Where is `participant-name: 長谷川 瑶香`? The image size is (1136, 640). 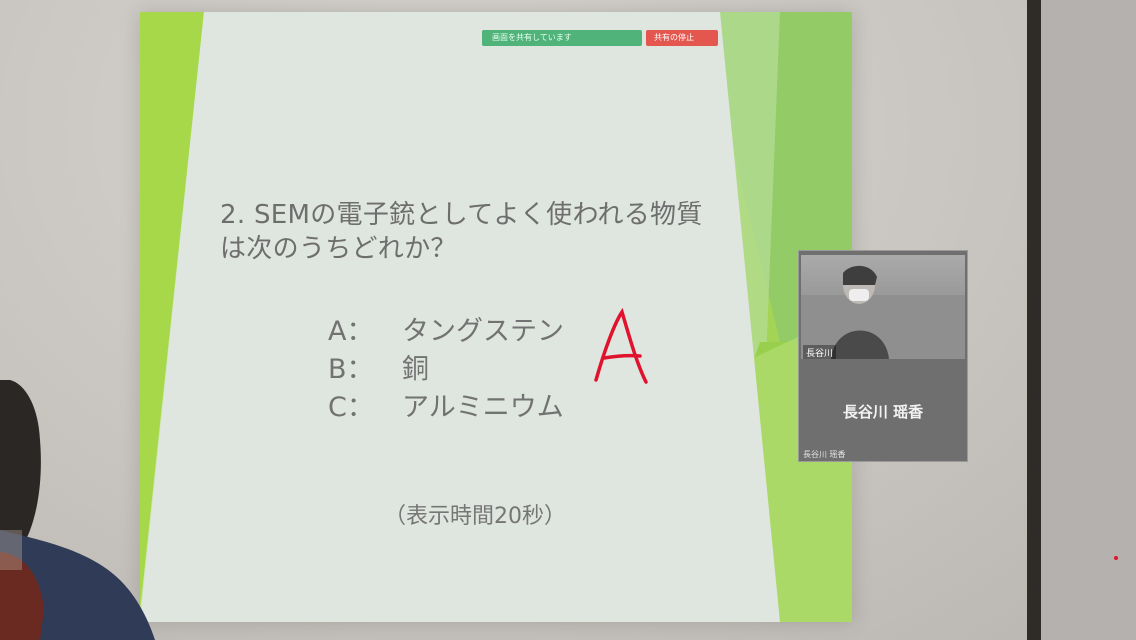
participant-name: 長谷川 瑶香 is located at coordinates (883, 412).